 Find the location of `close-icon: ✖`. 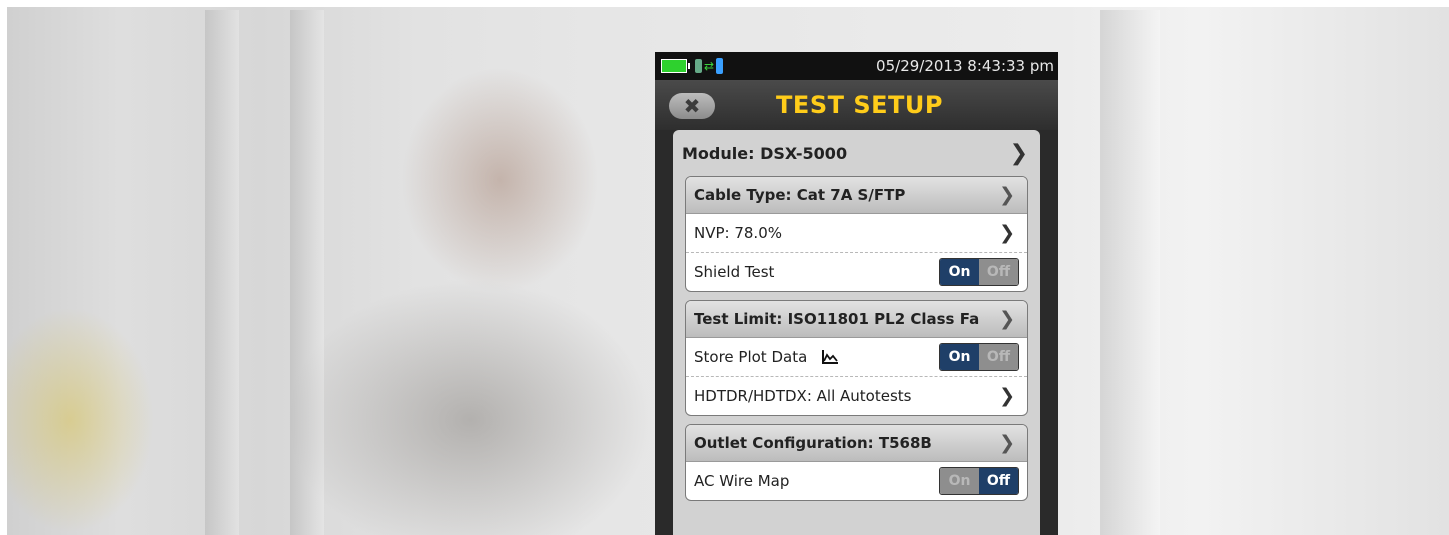

close-icon: ✖ is located at coordinates (692, 106).